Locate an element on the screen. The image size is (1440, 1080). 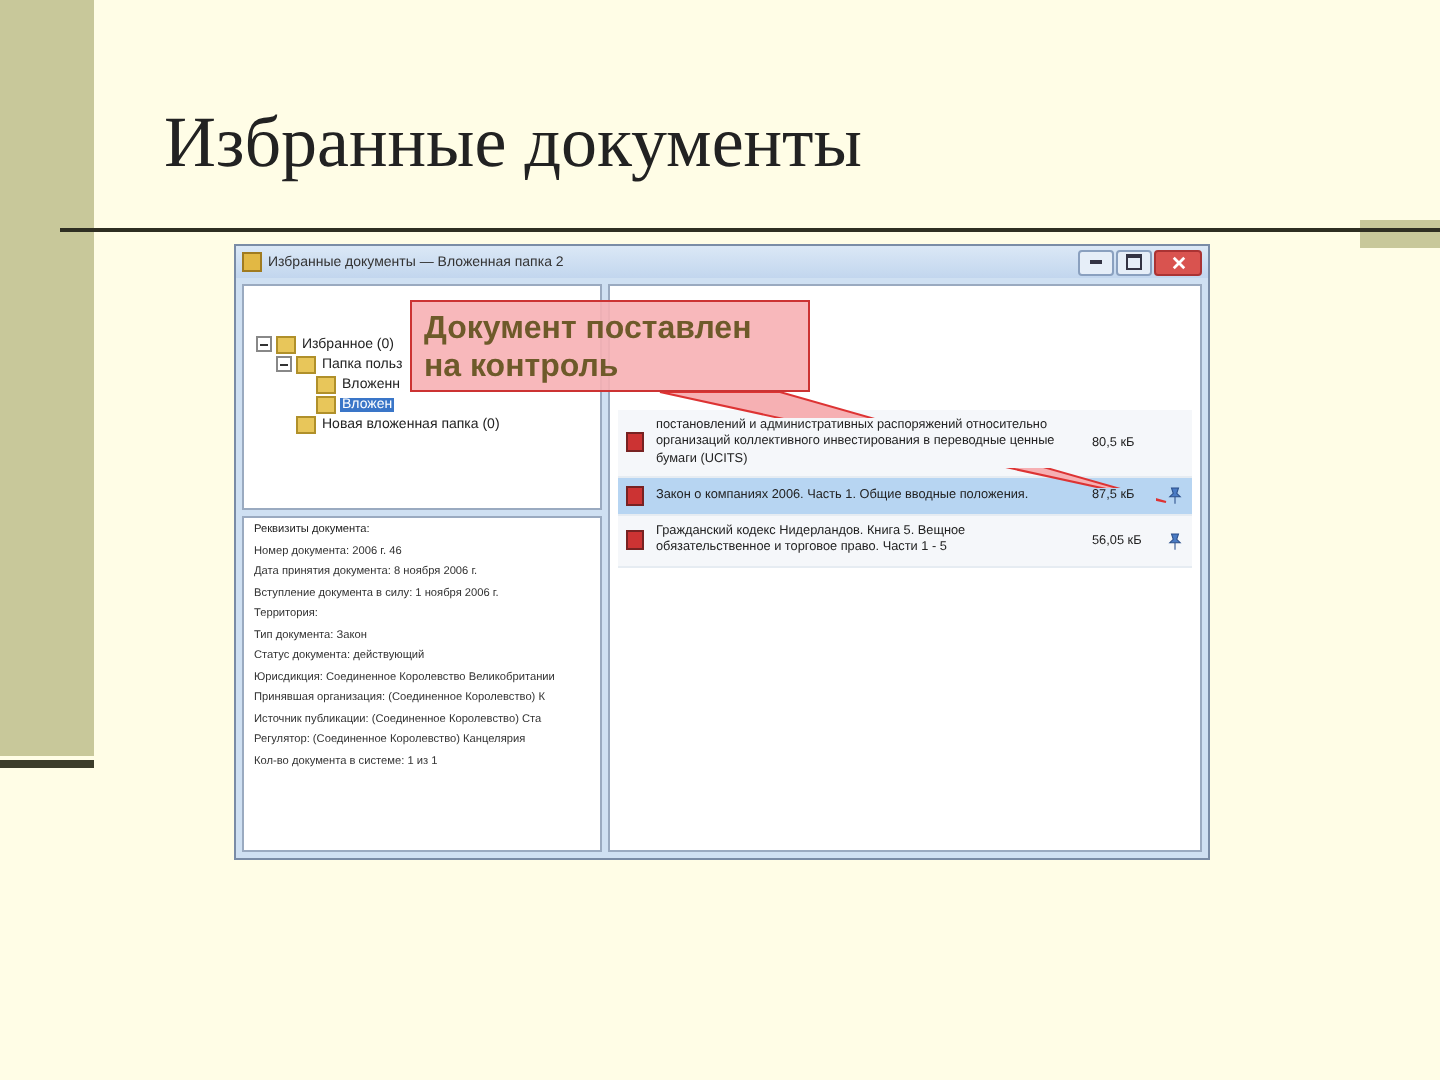
close-button is located at coordinates (1178, 262).